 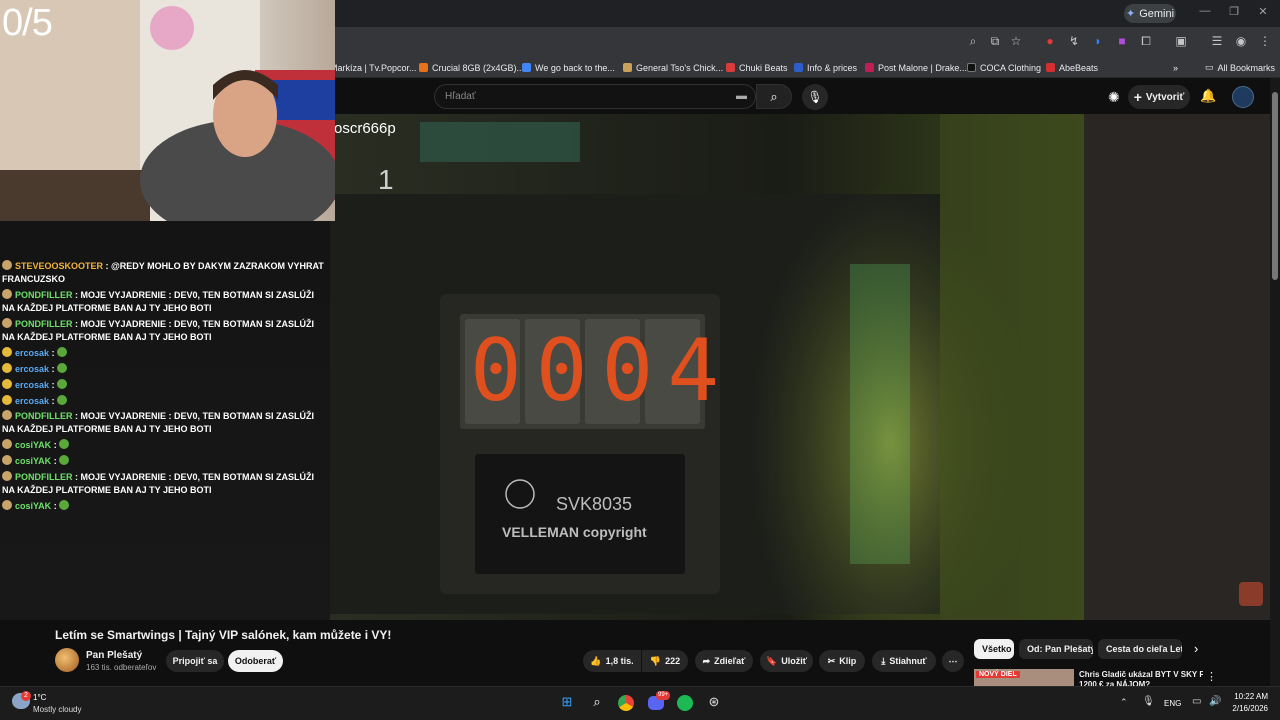 What do you see at coordinates (774, 96) in the screenshot?
I see `search-button: ⌕` at bounding box center [774, 96].